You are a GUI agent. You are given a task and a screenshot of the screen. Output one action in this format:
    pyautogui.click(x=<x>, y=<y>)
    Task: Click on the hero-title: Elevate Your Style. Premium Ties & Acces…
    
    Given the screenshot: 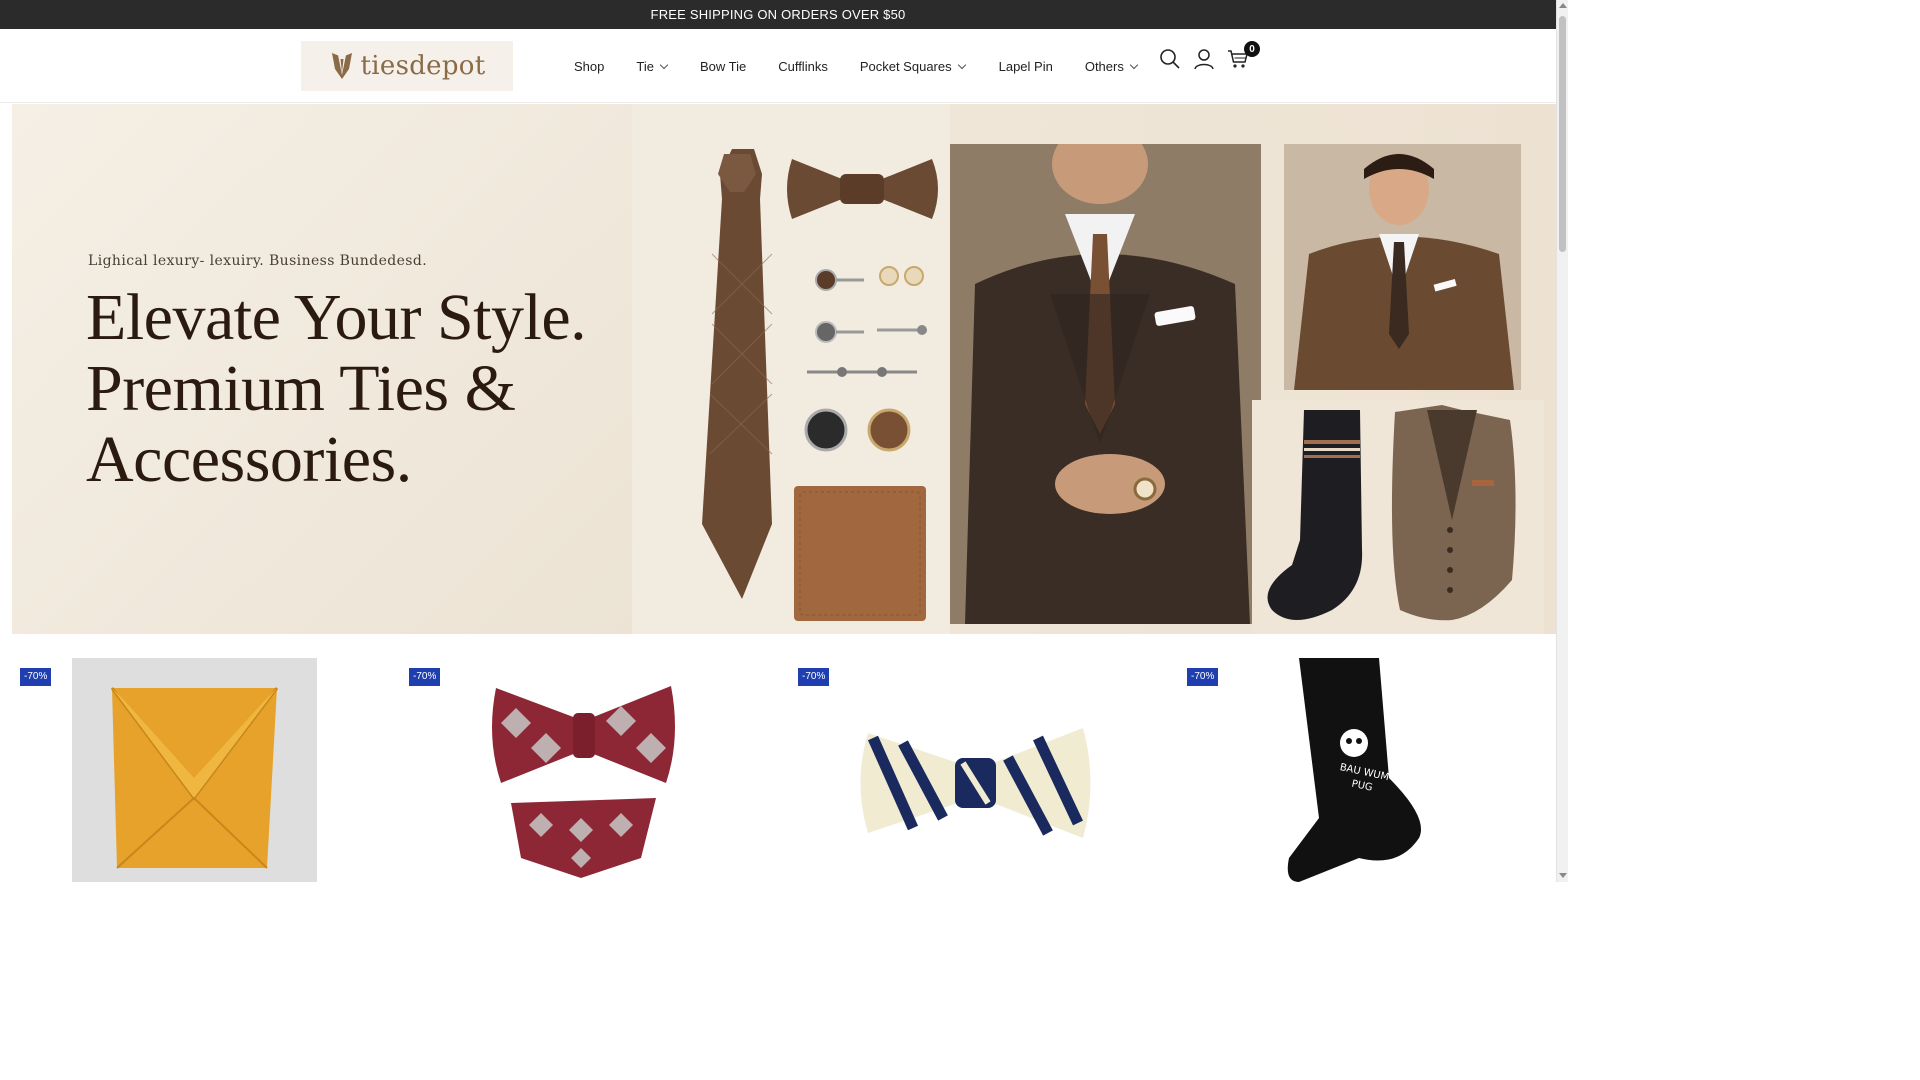 What is the action you would take?
    pyautogui.click(x=356, y=388)
    